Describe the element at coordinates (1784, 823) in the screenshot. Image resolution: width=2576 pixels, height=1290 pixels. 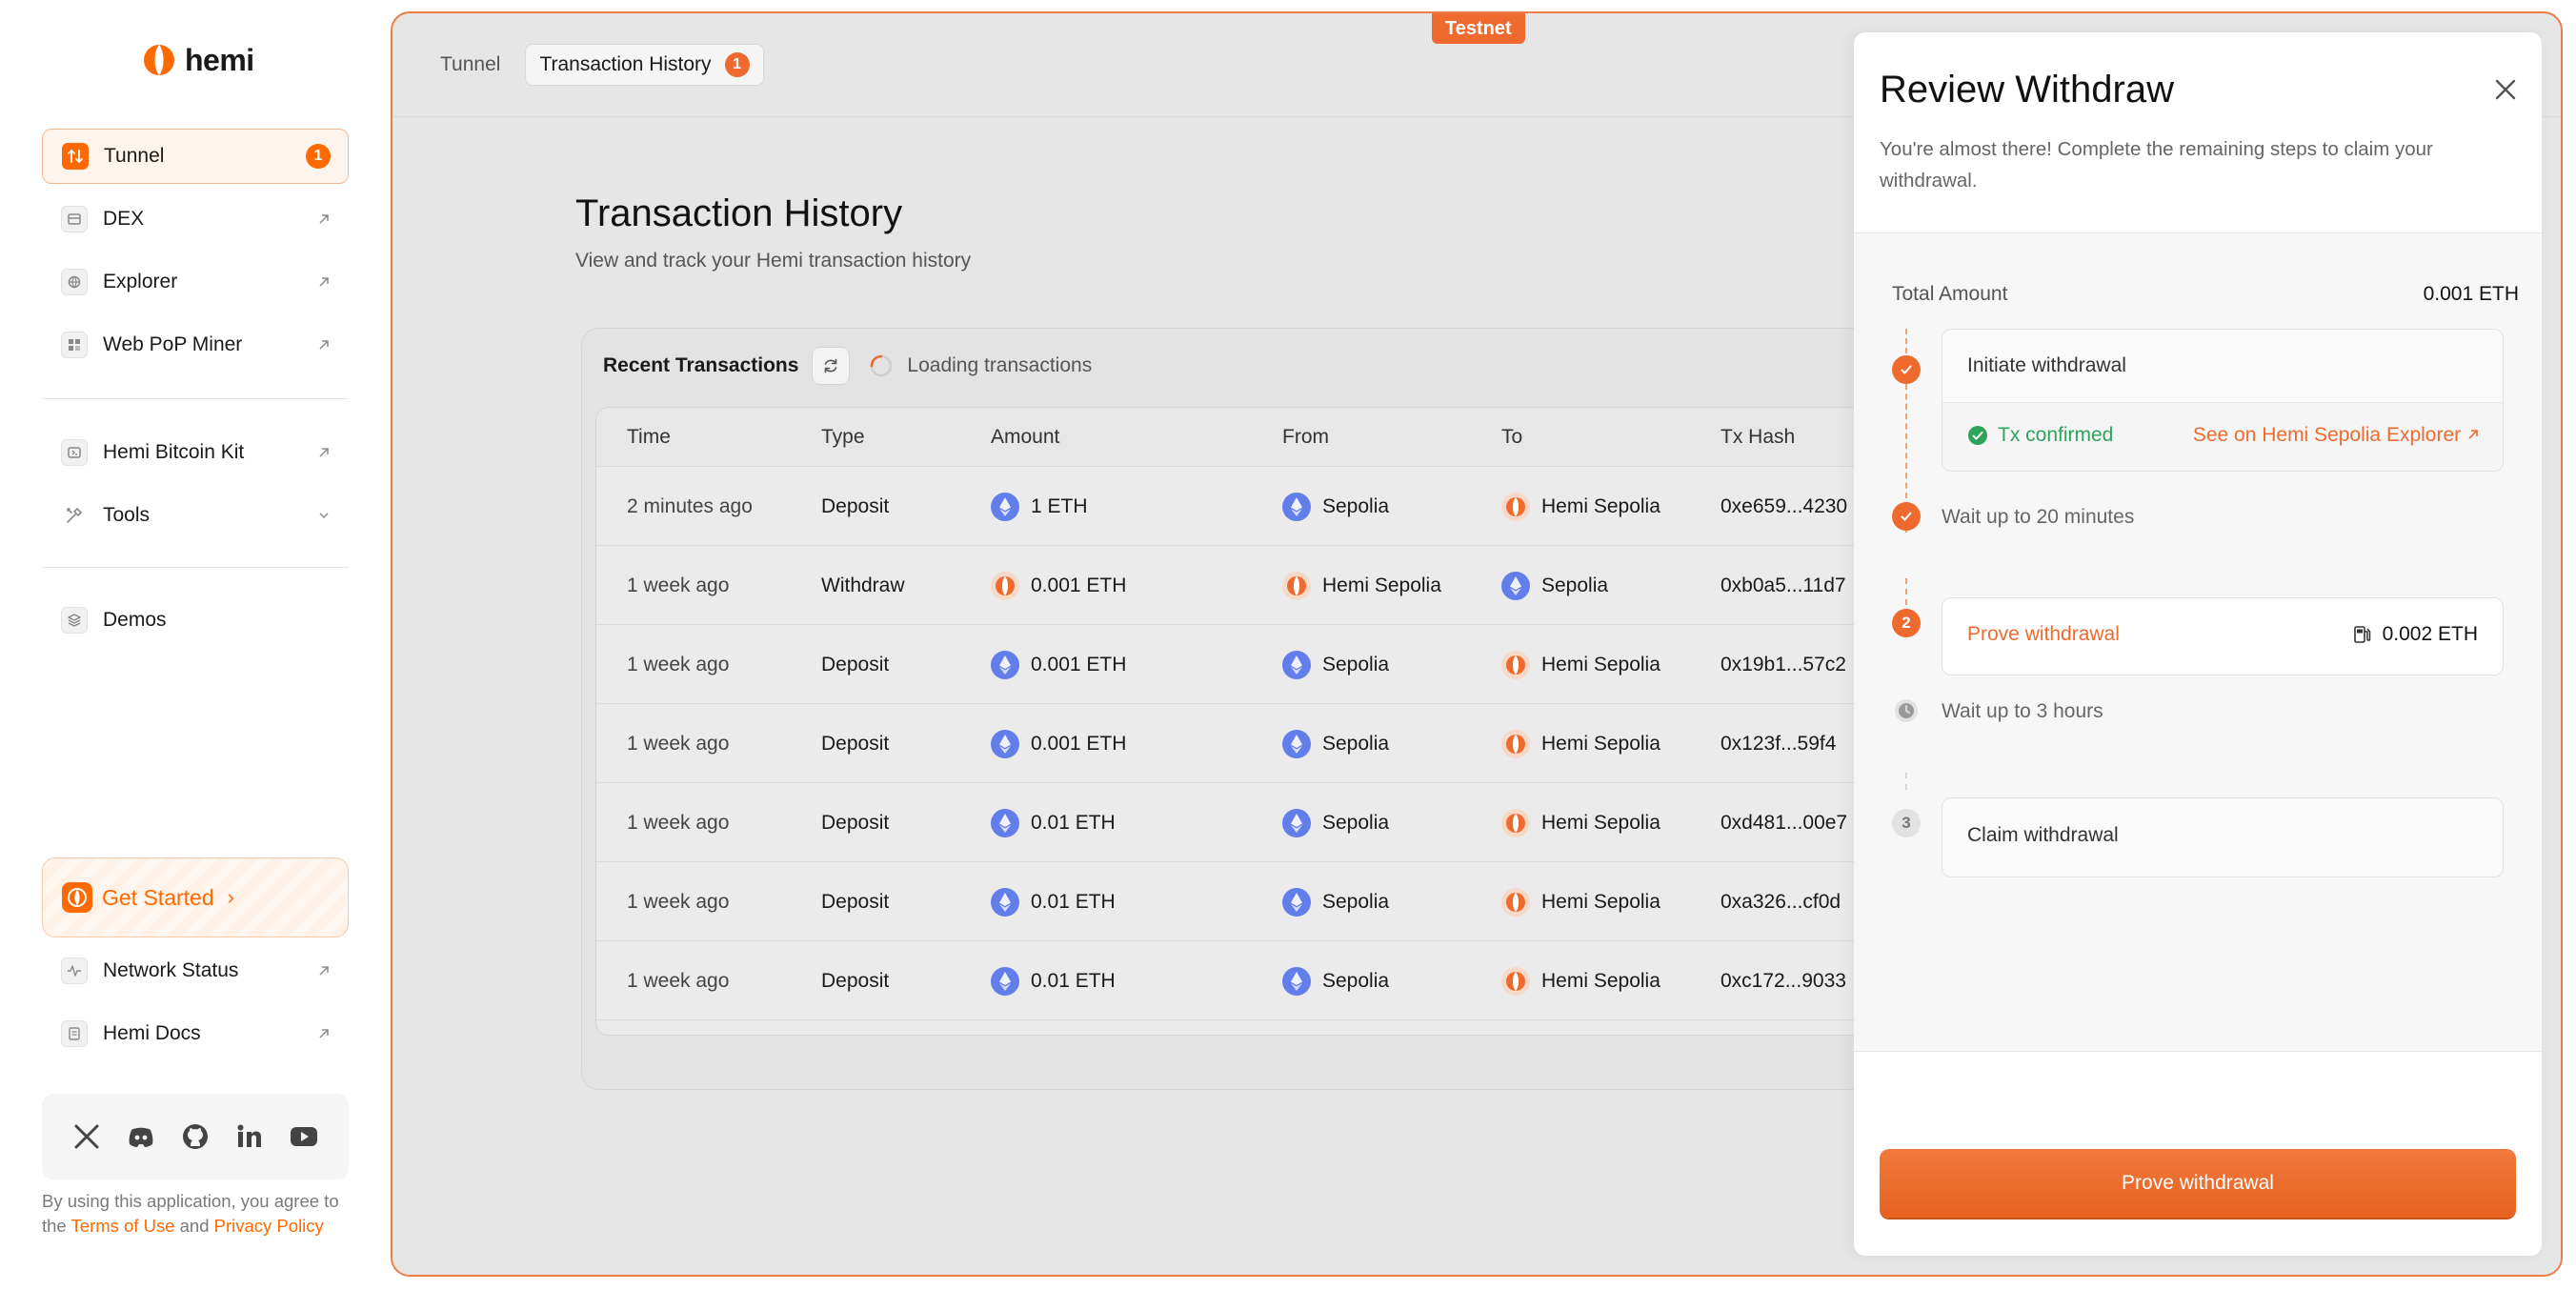
I see `cell-tx-hash: 0xd481...00e7` at that location.